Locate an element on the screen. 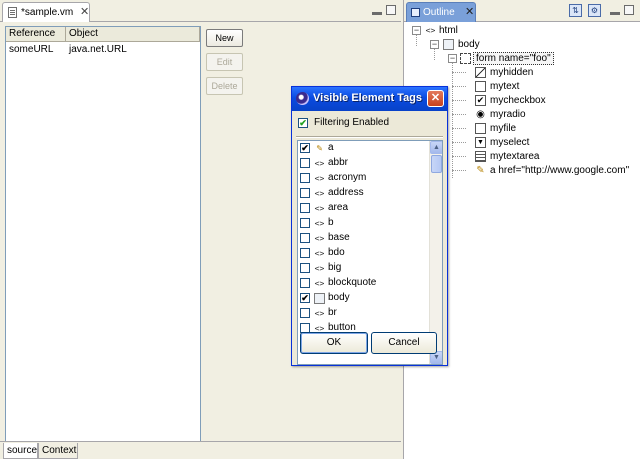 Image resolution: width=640 pixels, height=459 pixels. editor-tab: *sample.vm ✕ is located at coordinates (46, 12).